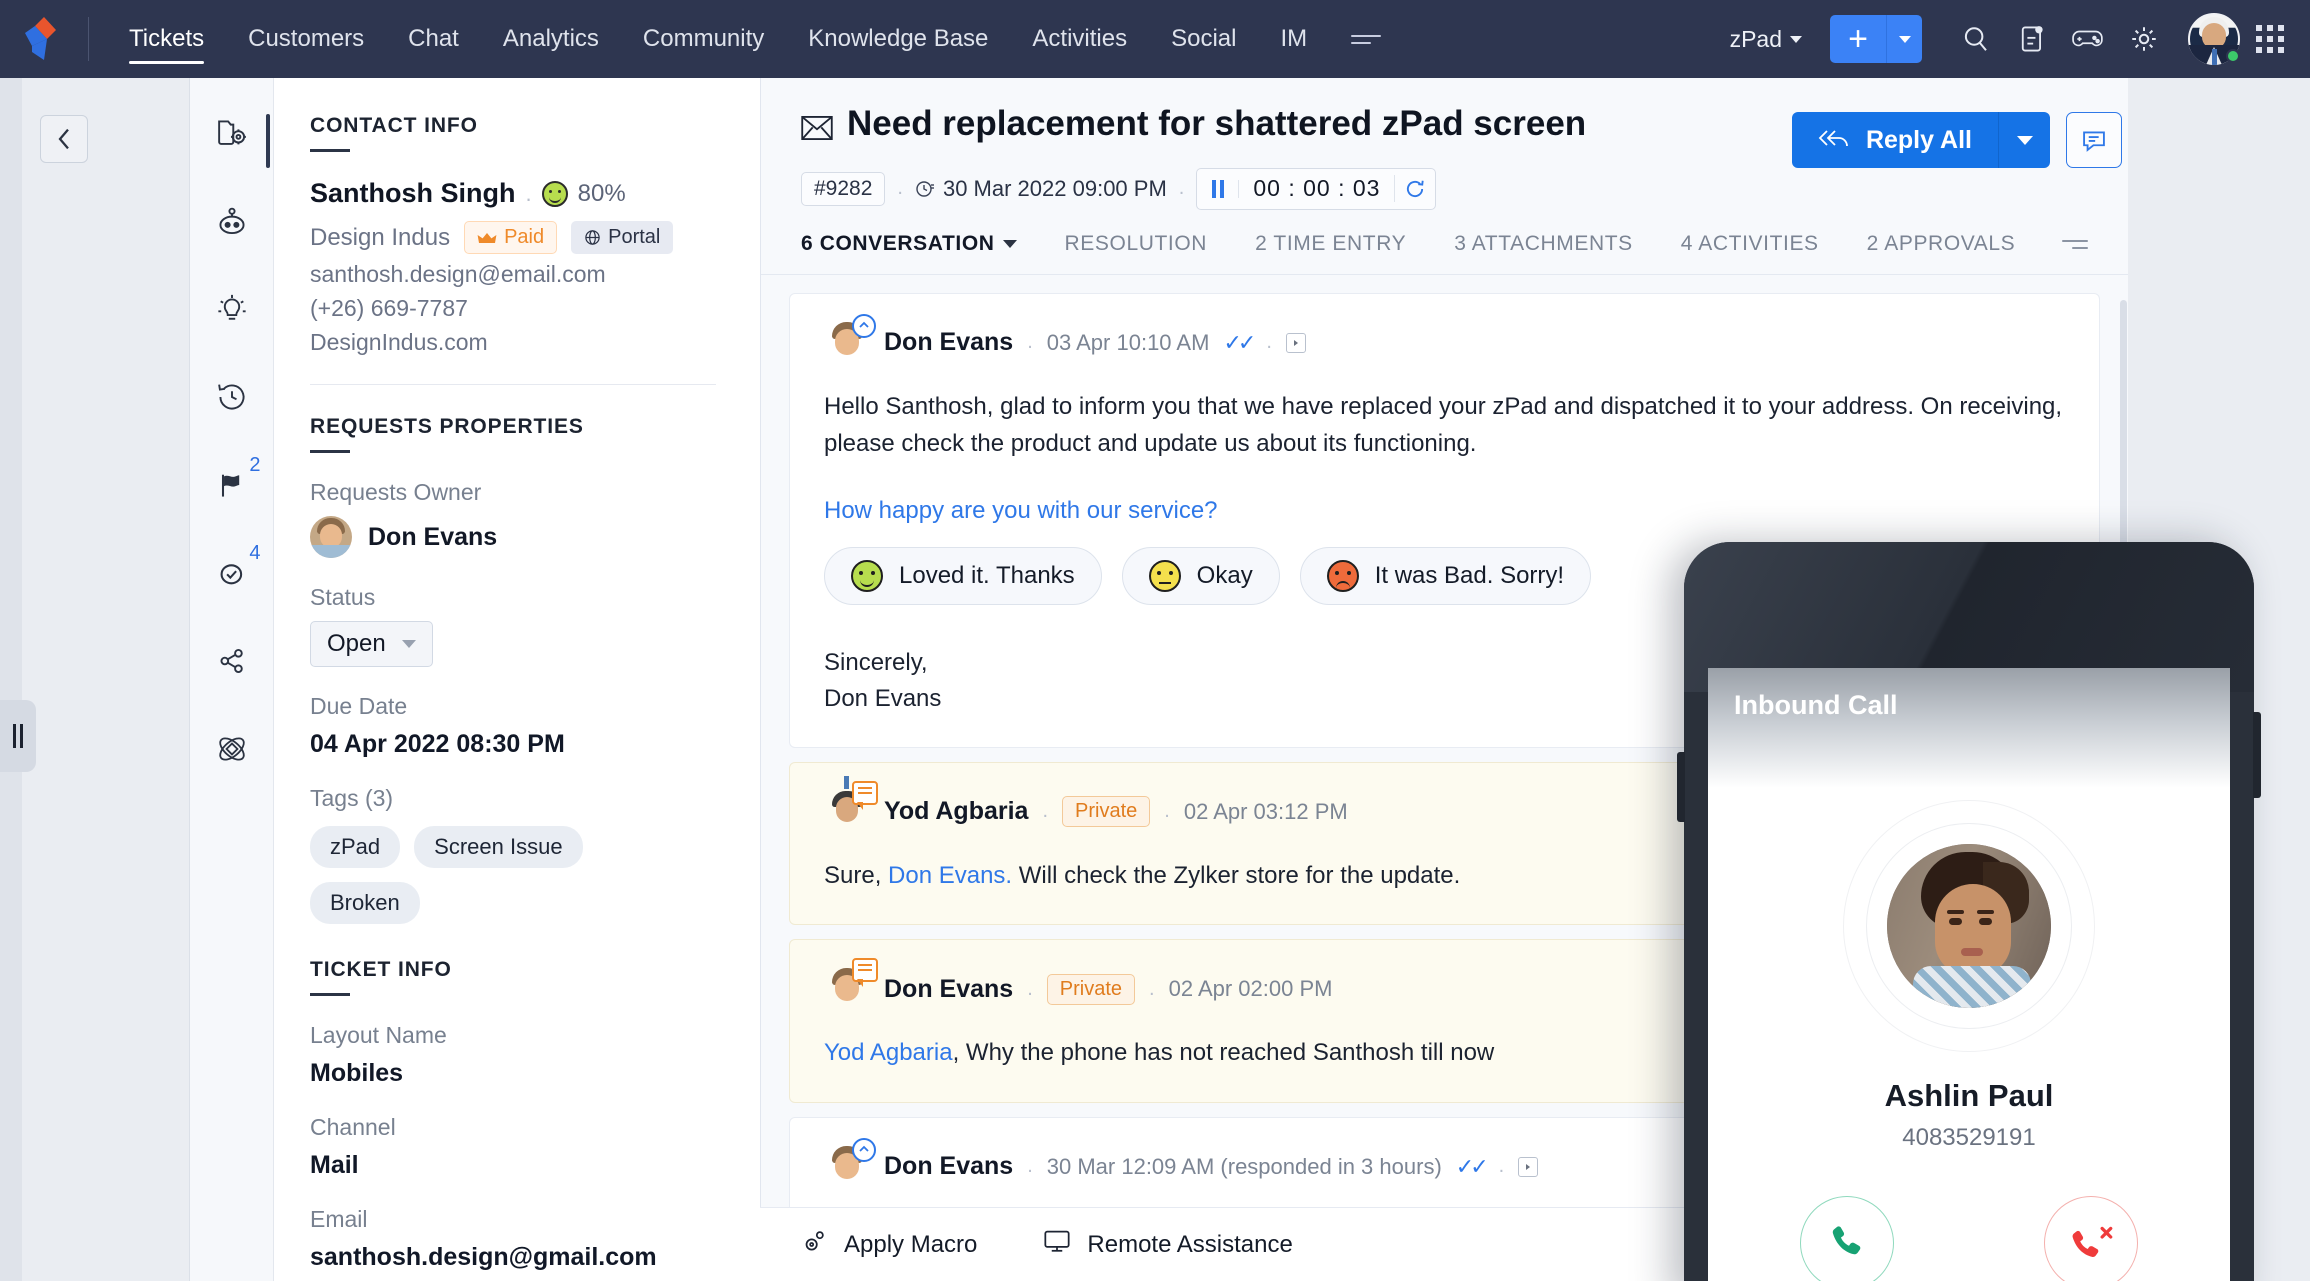  What do you see at coordinates (343, 597) in the screenshot?
I see `status-label: Status` at bounding box center [343, 597].